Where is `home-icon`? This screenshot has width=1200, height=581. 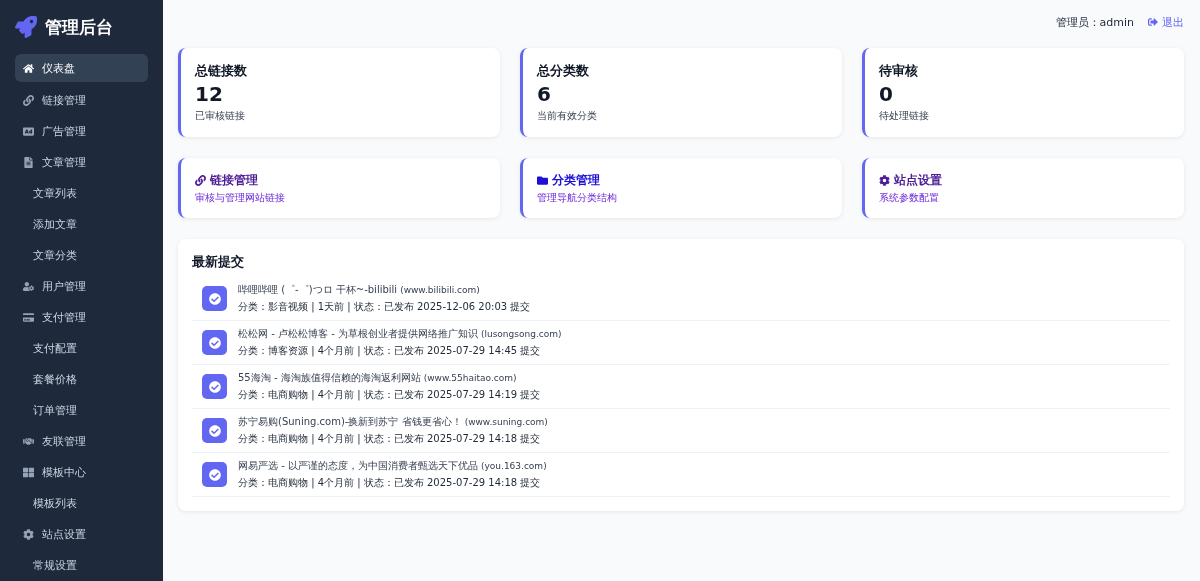 home-icon is located at coordinates (28, 68).